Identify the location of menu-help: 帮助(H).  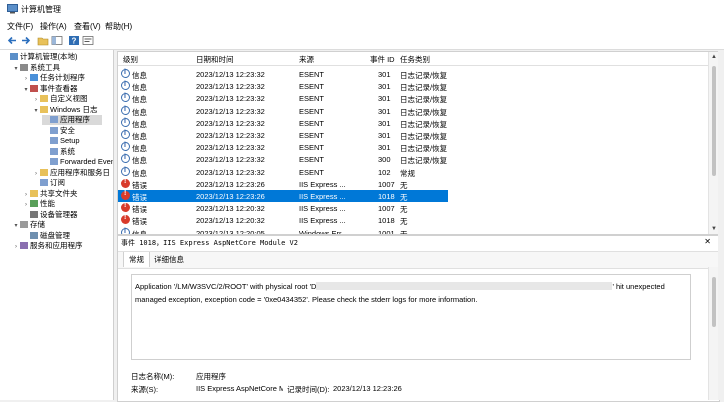
(118, 26).